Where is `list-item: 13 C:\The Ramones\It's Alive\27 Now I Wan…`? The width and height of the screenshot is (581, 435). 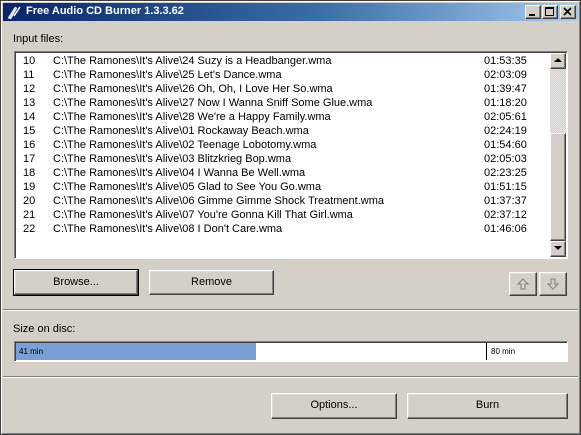 list-item: 13 C:\The Ramones\It's Alive\27 Now I Wan… is located at coordinates (282, 103).